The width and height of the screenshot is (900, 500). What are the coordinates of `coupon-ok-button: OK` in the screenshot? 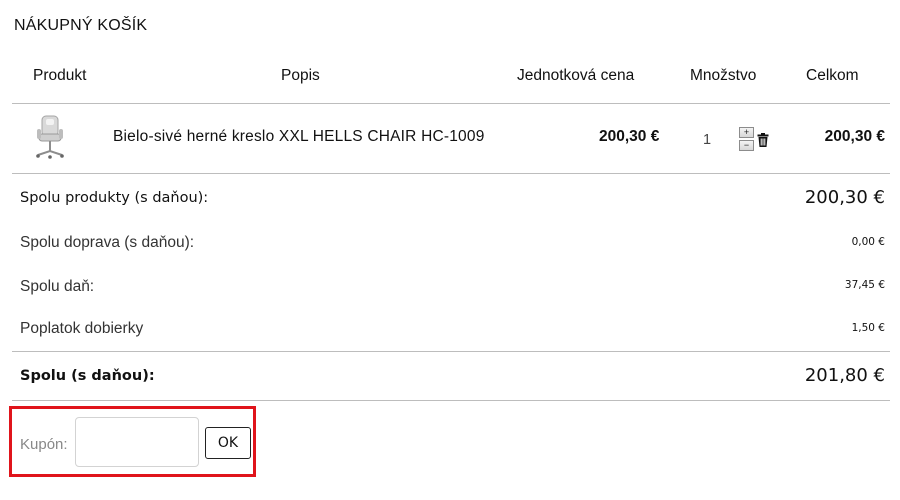 It's located at (228, 443).